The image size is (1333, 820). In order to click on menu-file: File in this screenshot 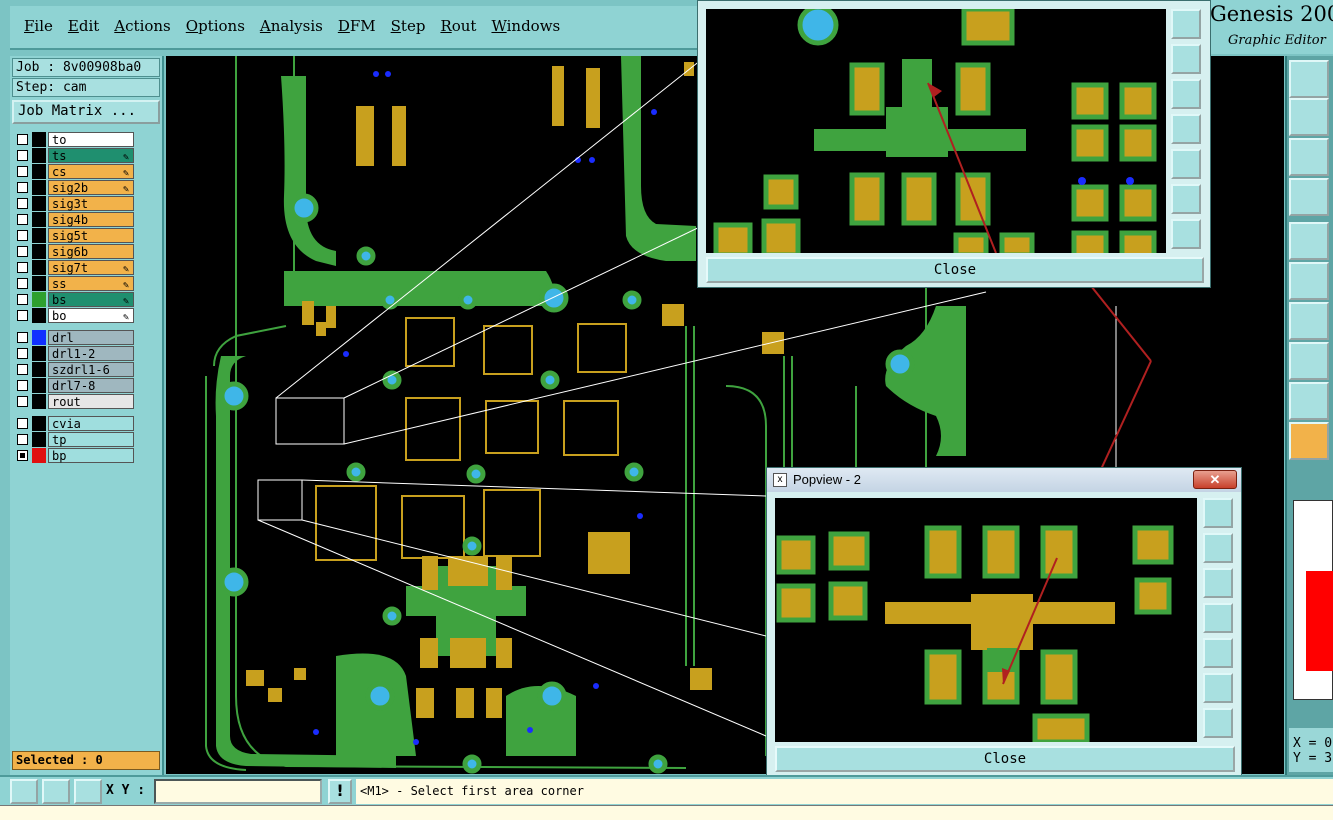, I will do `click(43, 26)`.